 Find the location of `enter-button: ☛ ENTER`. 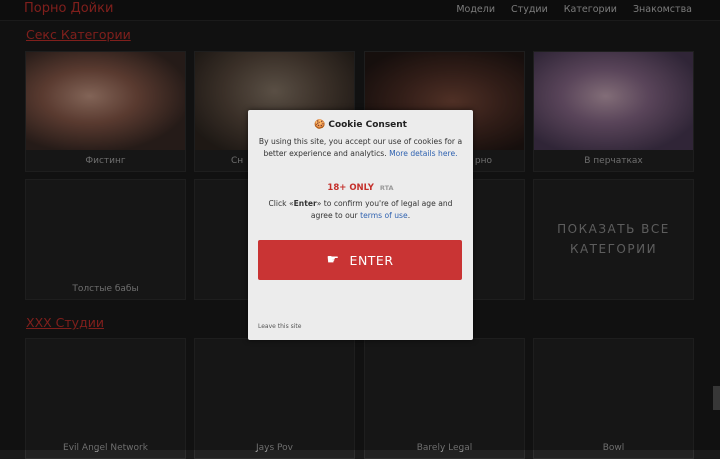

enter-button: ☛ ENTER is located at coordinates (360, 260).